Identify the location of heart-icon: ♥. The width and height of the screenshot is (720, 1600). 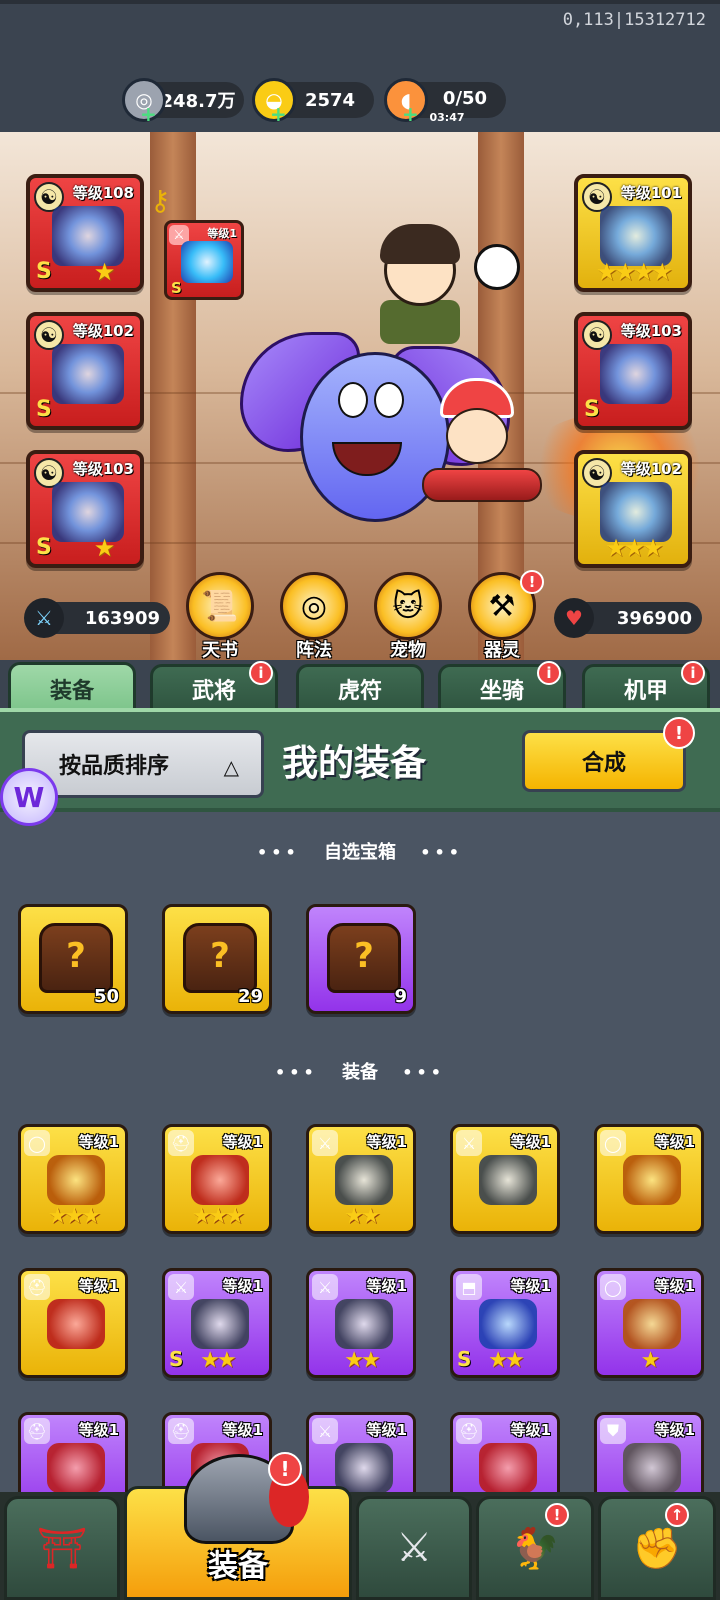
(574, 618).